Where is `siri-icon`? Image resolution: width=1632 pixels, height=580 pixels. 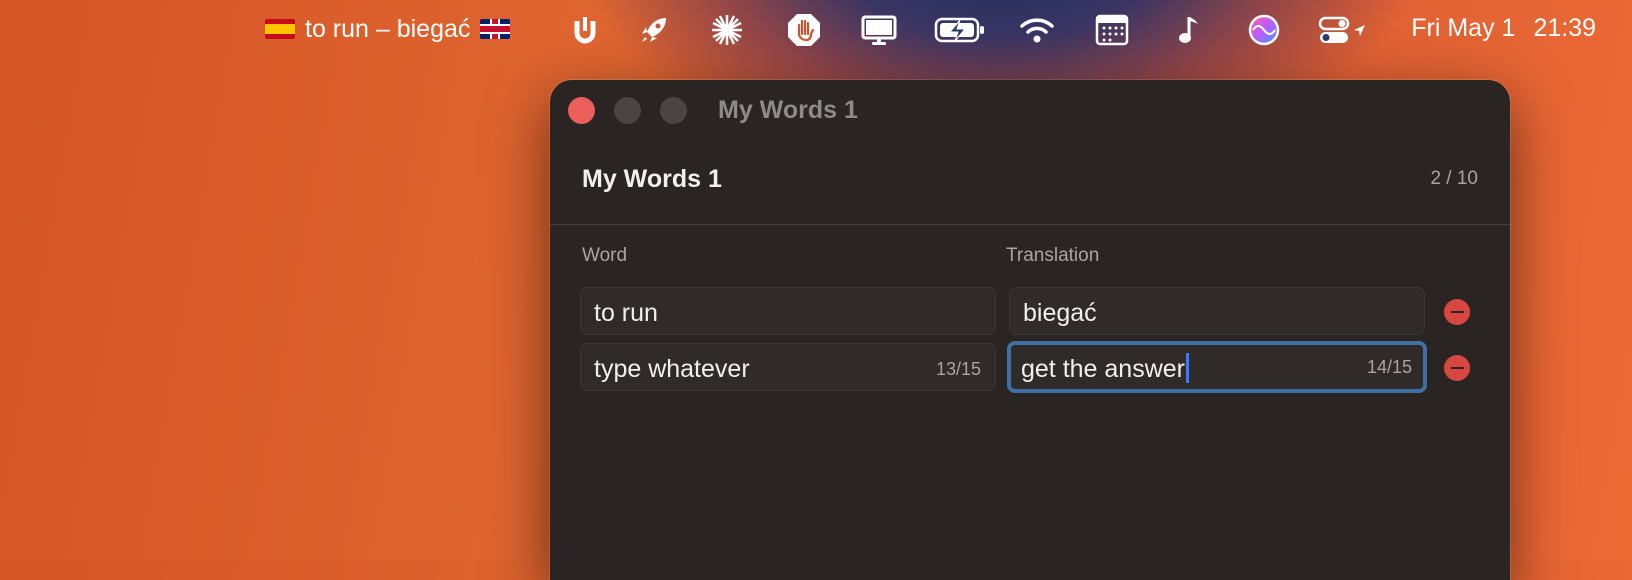
siri-icon is located at coordinates (1264, 30).